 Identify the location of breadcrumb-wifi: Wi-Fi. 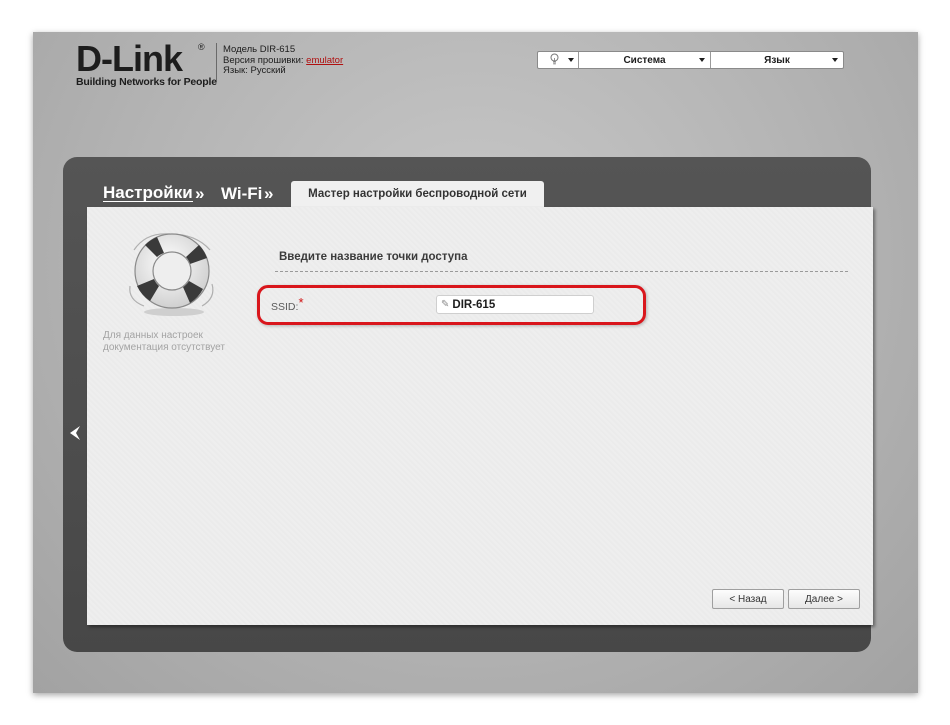
(241, 194).